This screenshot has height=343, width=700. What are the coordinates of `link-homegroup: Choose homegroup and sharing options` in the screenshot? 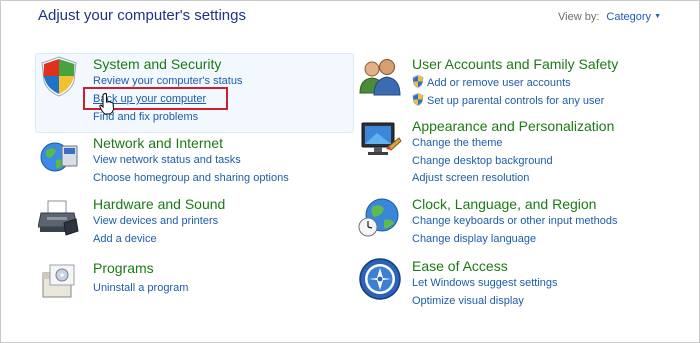 It's located at (191, 178).